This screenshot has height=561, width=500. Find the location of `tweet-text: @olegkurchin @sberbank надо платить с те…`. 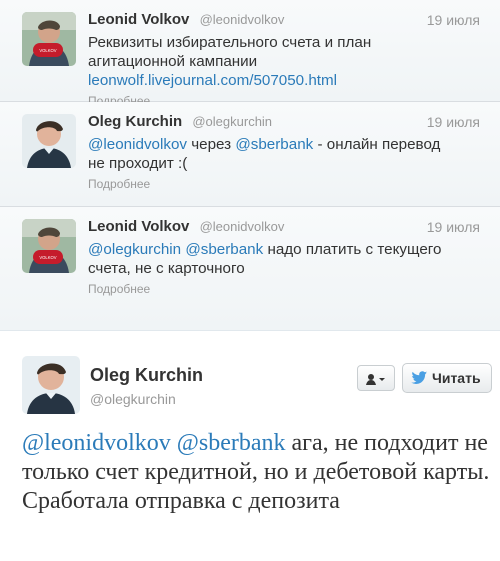

tweet-text: @olegkurchin @sberbank надо платить с те… is located at coordinates (283, 259).